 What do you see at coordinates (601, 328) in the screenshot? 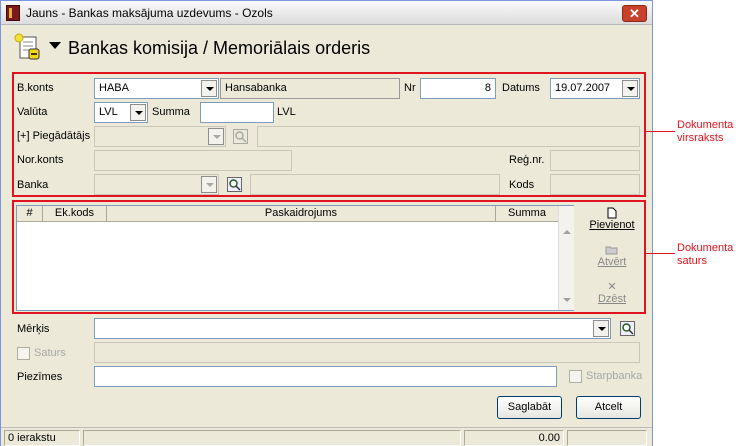
I see `chevron-down-icon` at bounding box center [601, 328].